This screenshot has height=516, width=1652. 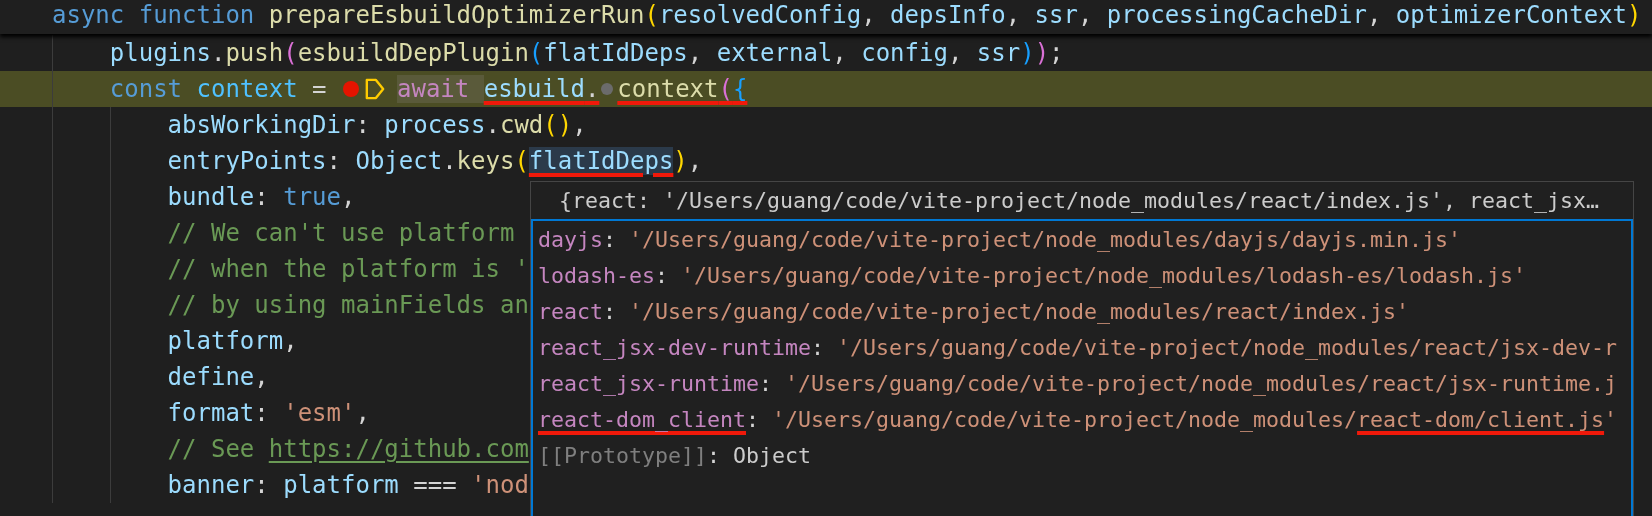 What do you see at coordinates (498, 89) in the screenshot?
I see `code-text: await esbuild.` at bounding box center [498, 89].